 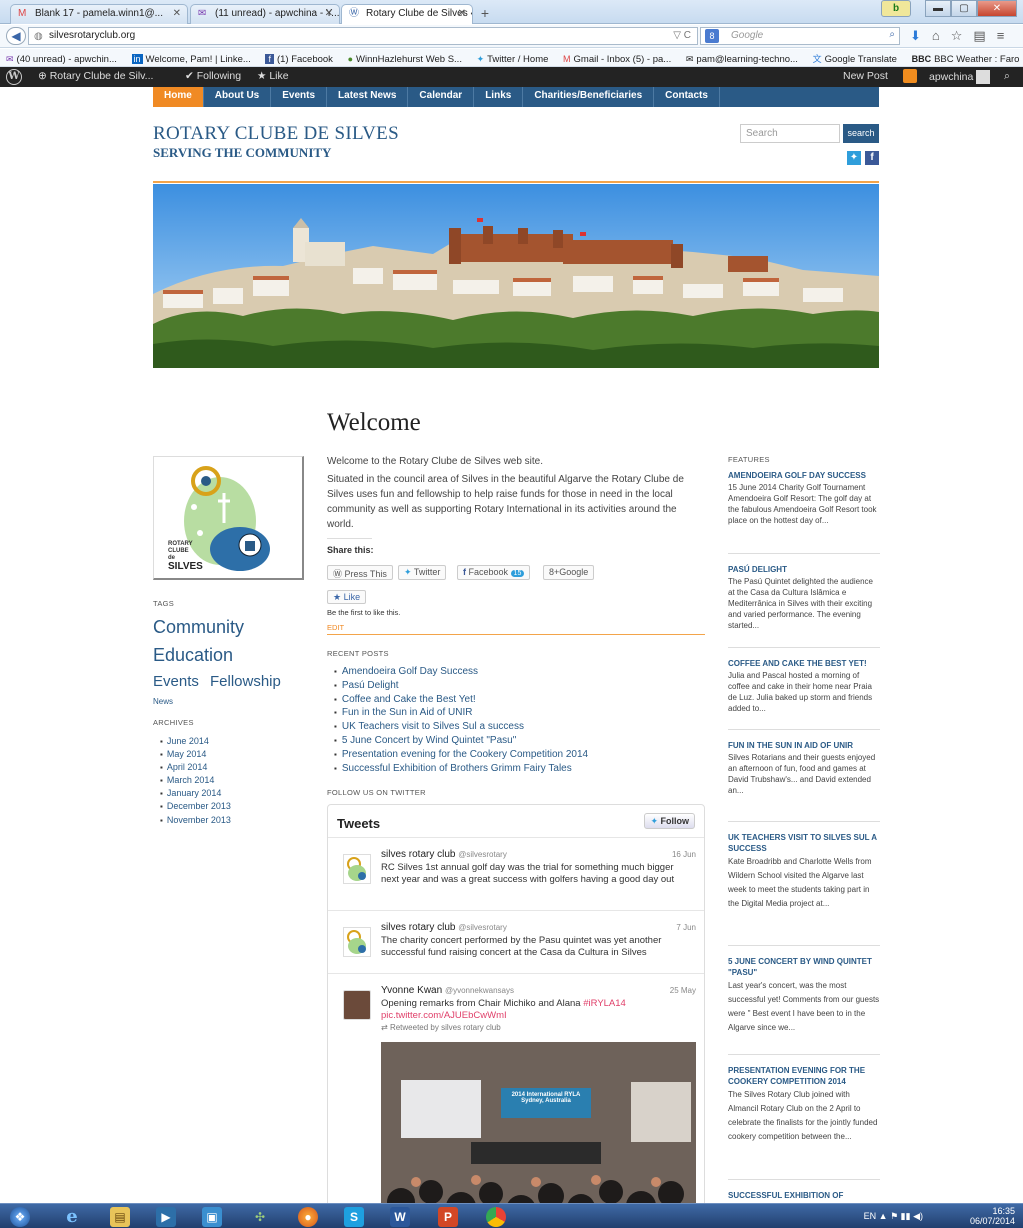 What do you see at coordinates (979, 36) in the screenshot?
I see `bookmarks-icon: ▤` at bounding box center [979, 36].